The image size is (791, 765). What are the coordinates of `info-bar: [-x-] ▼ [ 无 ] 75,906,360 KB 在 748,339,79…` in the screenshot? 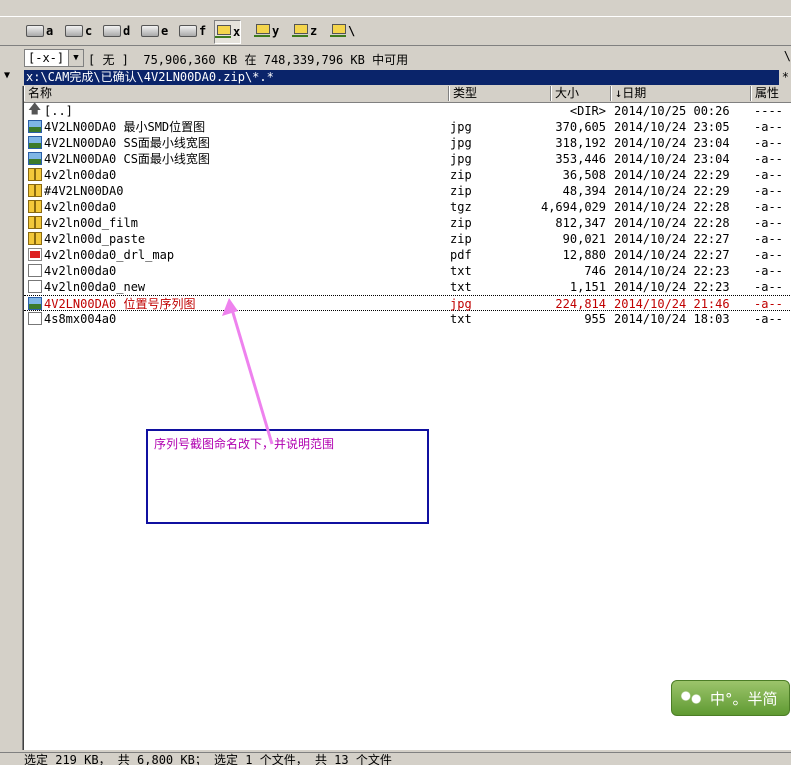 It's located at (395, 58).